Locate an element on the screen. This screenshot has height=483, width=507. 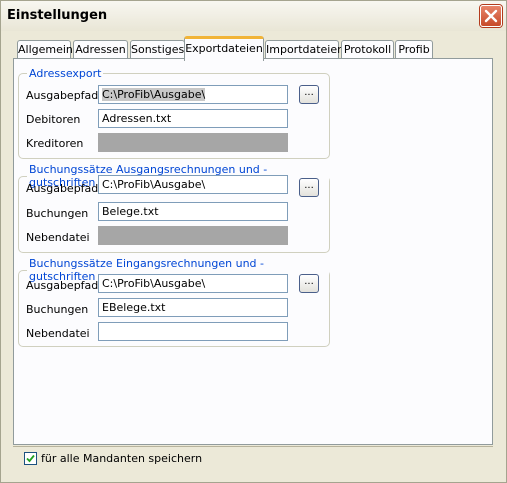
eingang-buchungen-input: EBelege.txt is located at coordinates (193, 307).